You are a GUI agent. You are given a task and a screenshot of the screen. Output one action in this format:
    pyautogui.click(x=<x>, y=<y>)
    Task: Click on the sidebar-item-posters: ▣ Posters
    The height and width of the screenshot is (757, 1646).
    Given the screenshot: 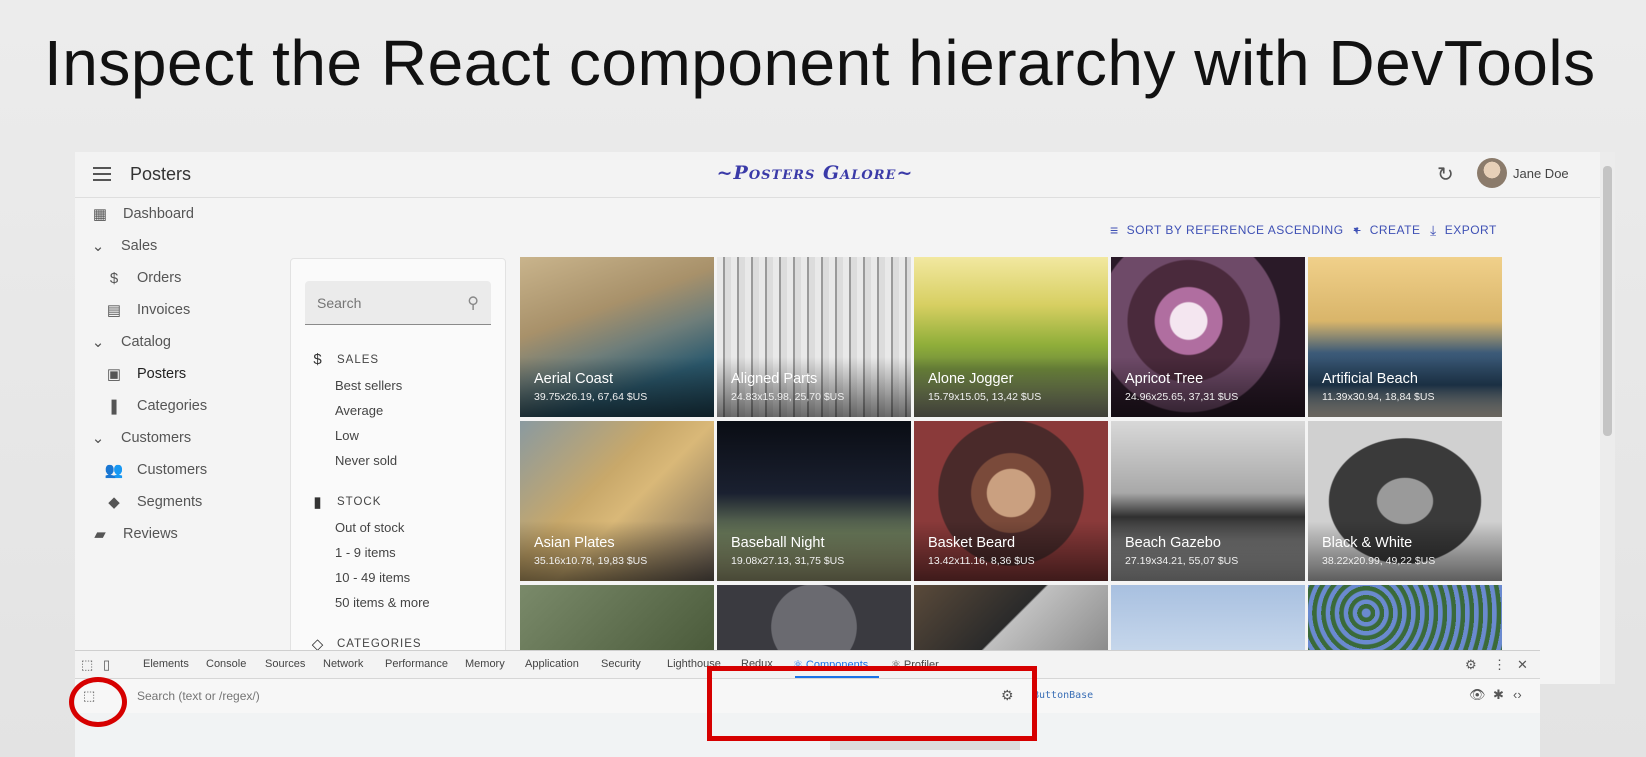 What is the action you would take?
    pyautogui.click(x=144, y=374)
    